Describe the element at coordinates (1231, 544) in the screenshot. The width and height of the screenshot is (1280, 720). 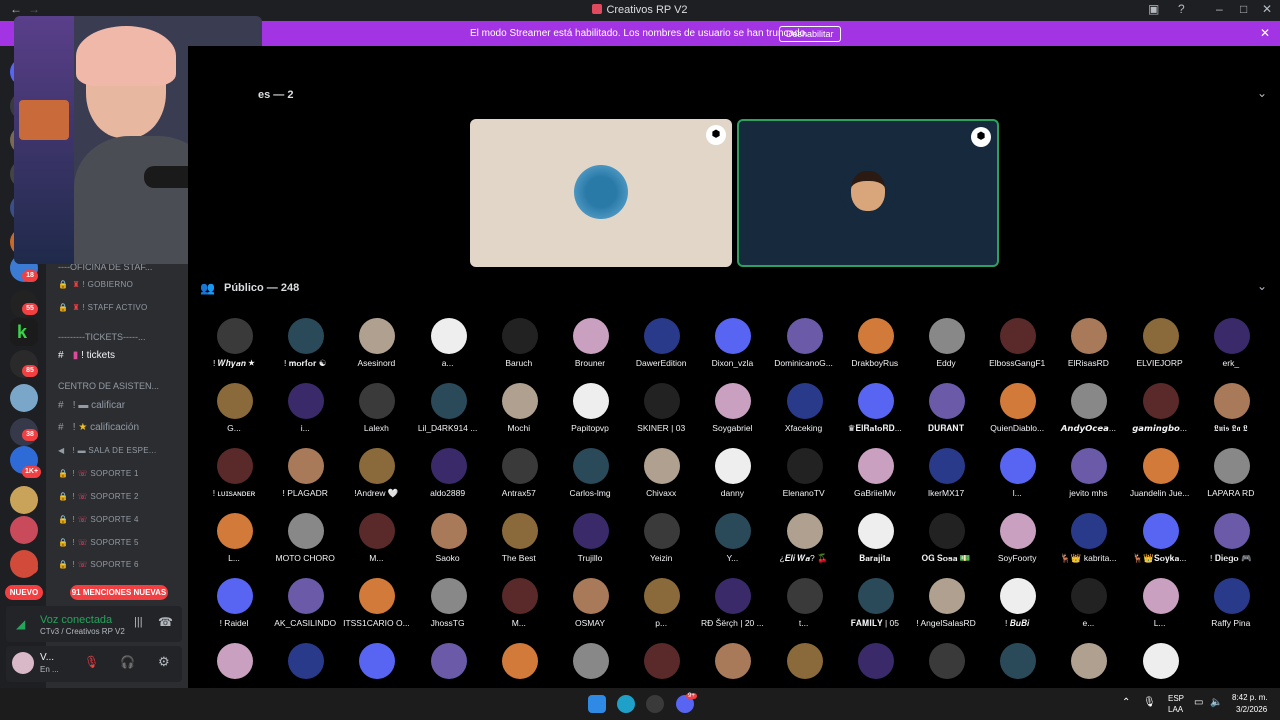
I see `audience-member: ! 𝐃𝐢𝐞𝐠𝐨 🎮` at that location.